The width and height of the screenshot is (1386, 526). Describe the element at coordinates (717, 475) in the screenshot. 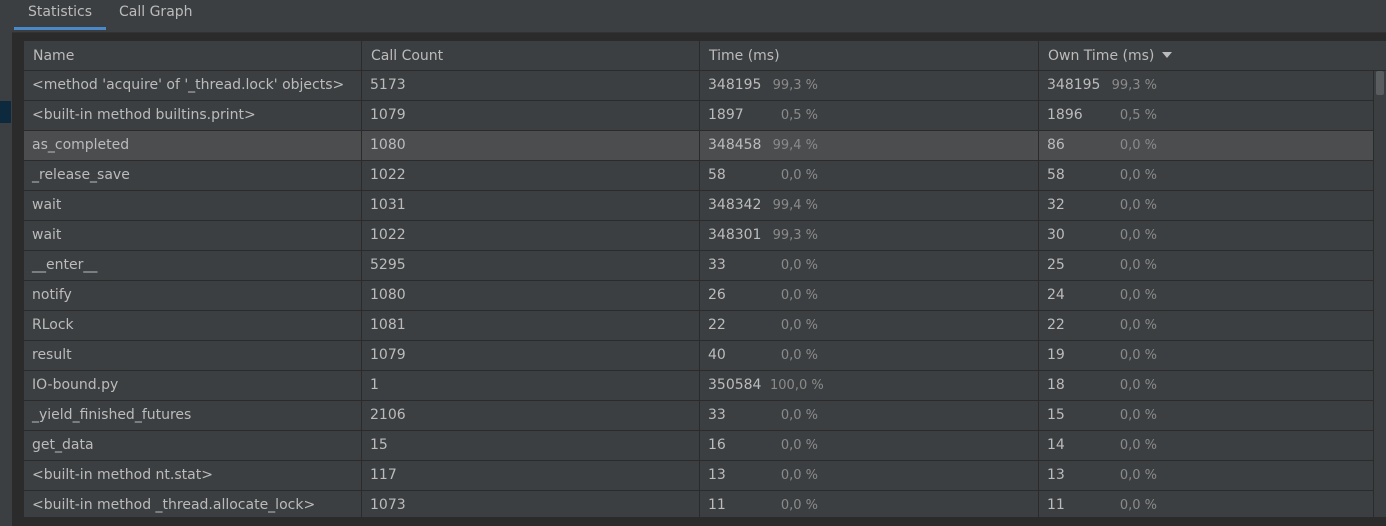

I see `cell-time-value: 13` at that location.